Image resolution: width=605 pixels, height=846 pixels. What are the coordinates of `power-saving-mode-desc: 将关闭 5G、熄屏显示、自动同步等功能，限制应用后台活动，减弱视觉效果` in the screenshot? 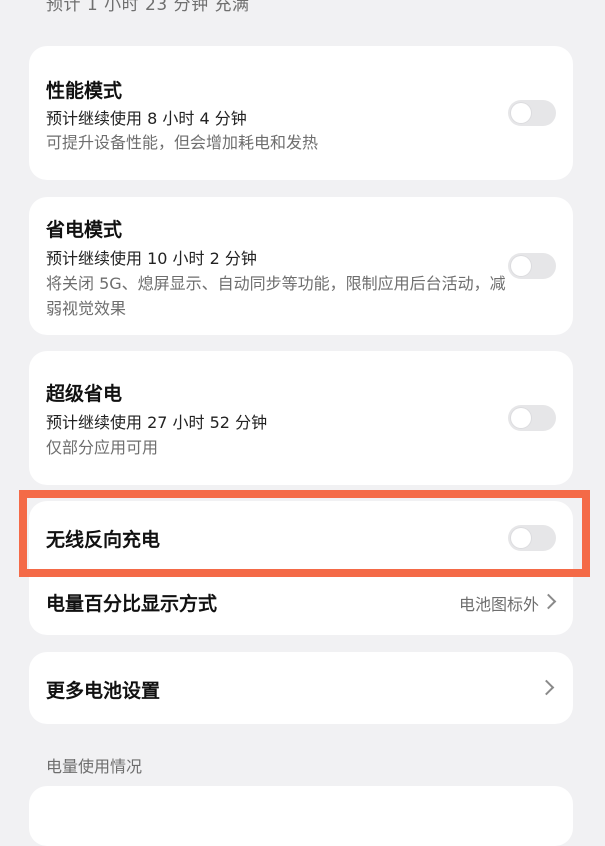 It's located at (276, 296).